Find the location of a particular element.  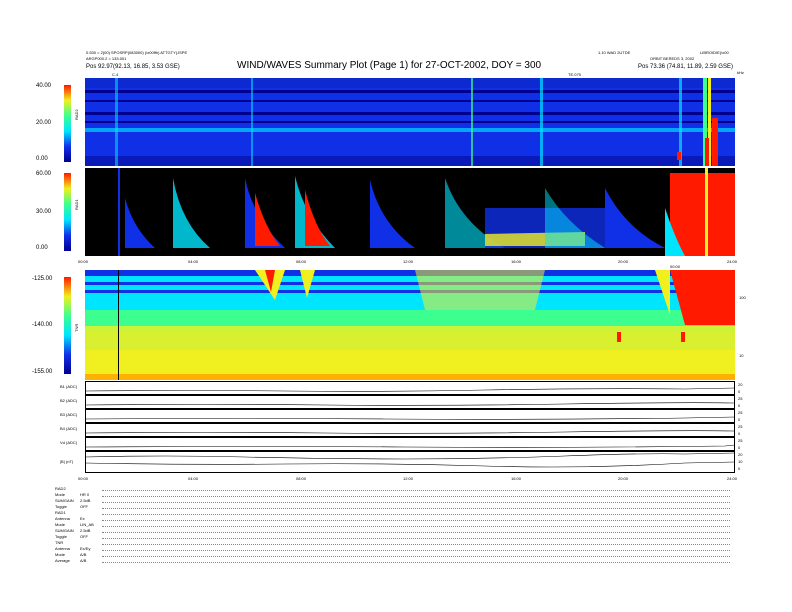

rad1-xtick-5: 20:00 is located at coordinates (623, 261).